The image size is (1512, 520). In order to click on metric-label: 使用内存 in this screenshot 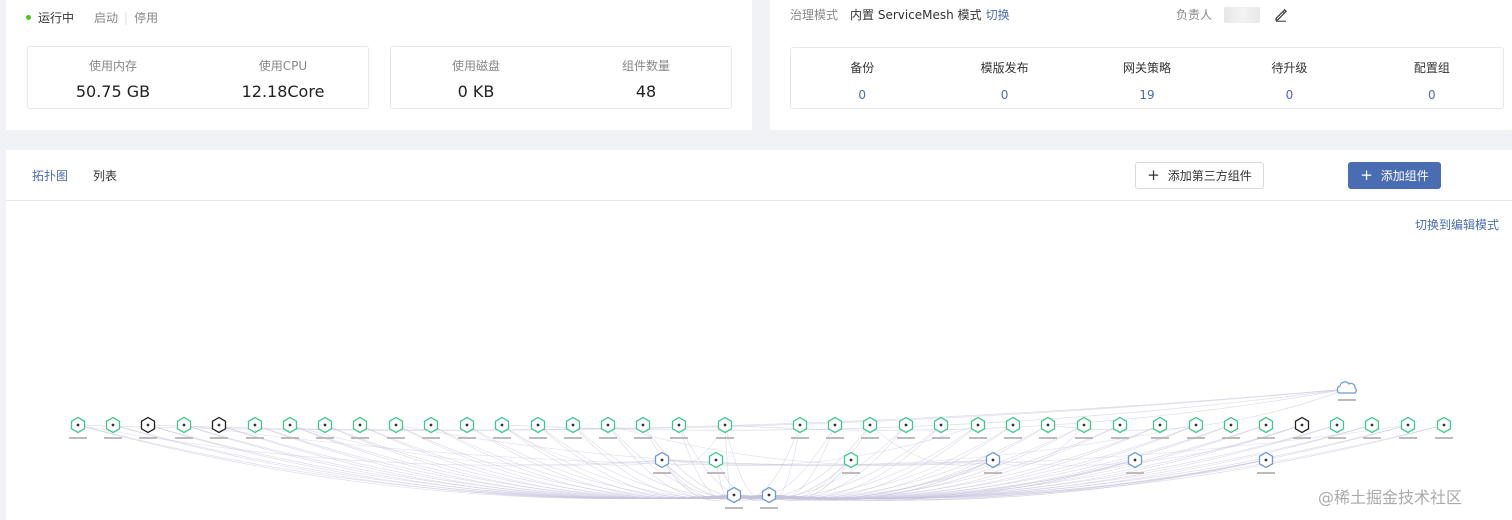, I will do `click(112, 66)`.